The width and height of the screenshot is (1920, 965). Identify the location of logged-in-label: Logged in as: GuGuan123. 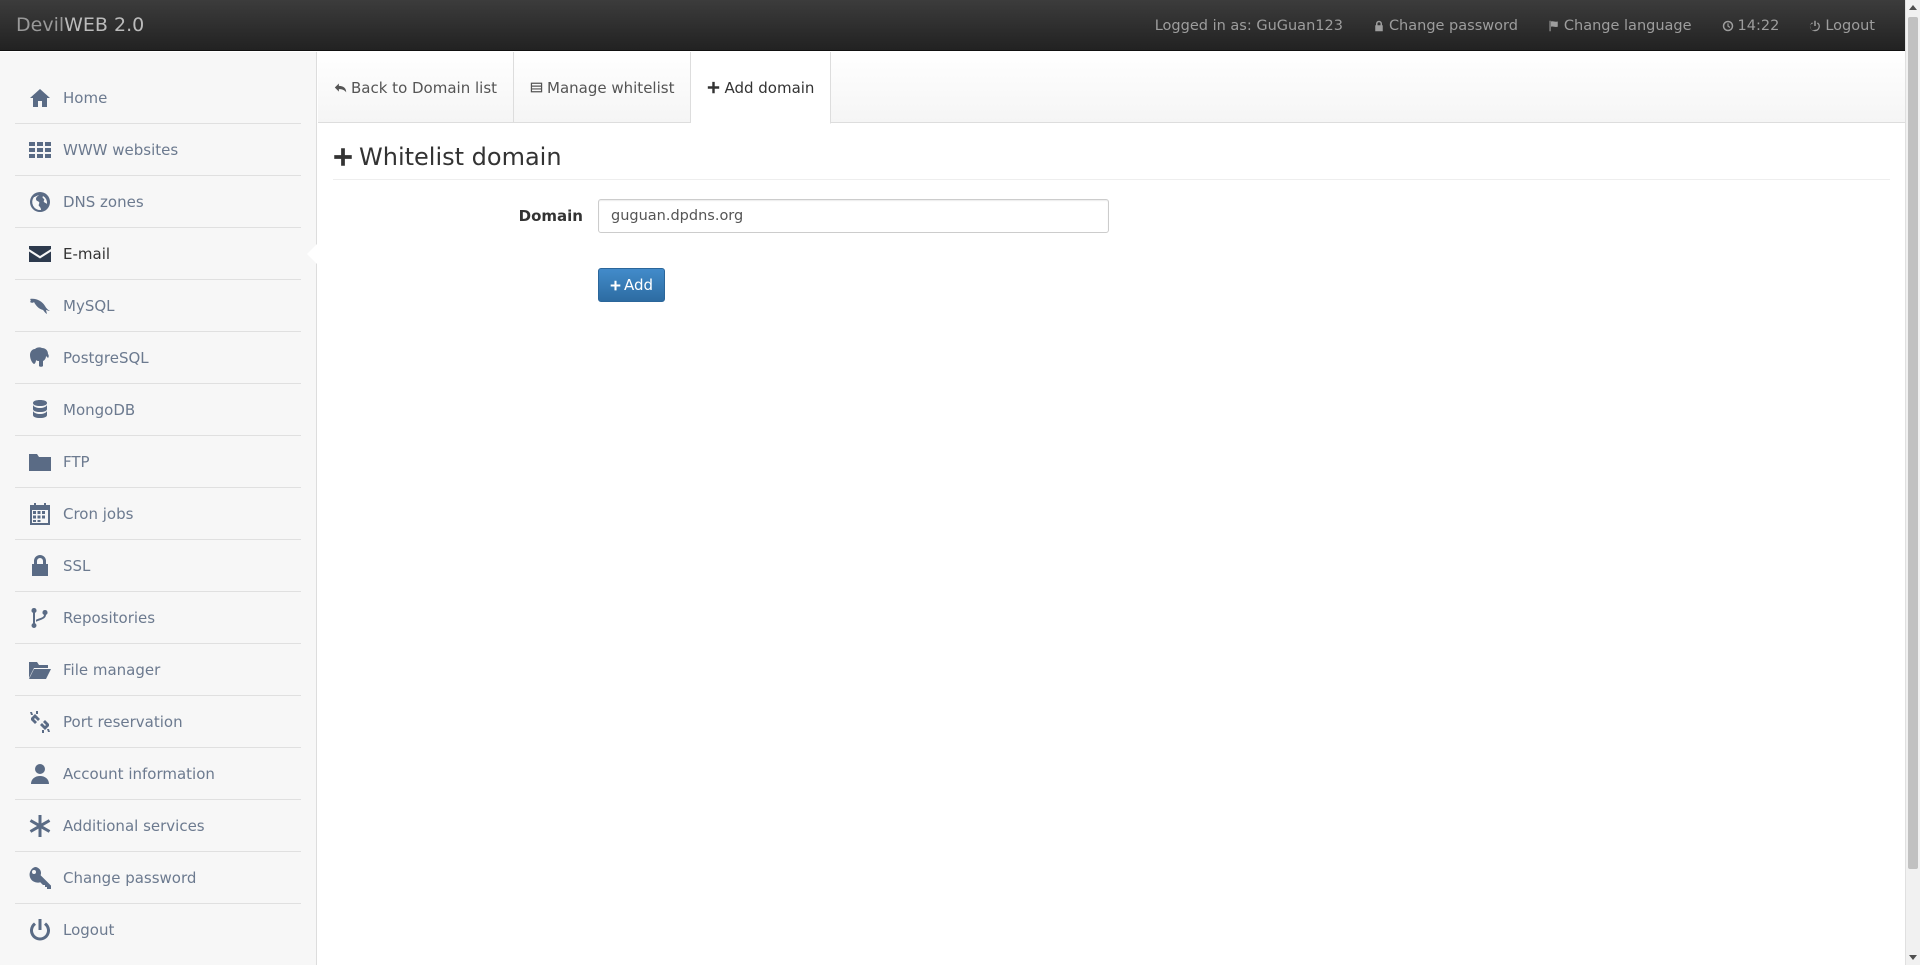
(1248, 25).